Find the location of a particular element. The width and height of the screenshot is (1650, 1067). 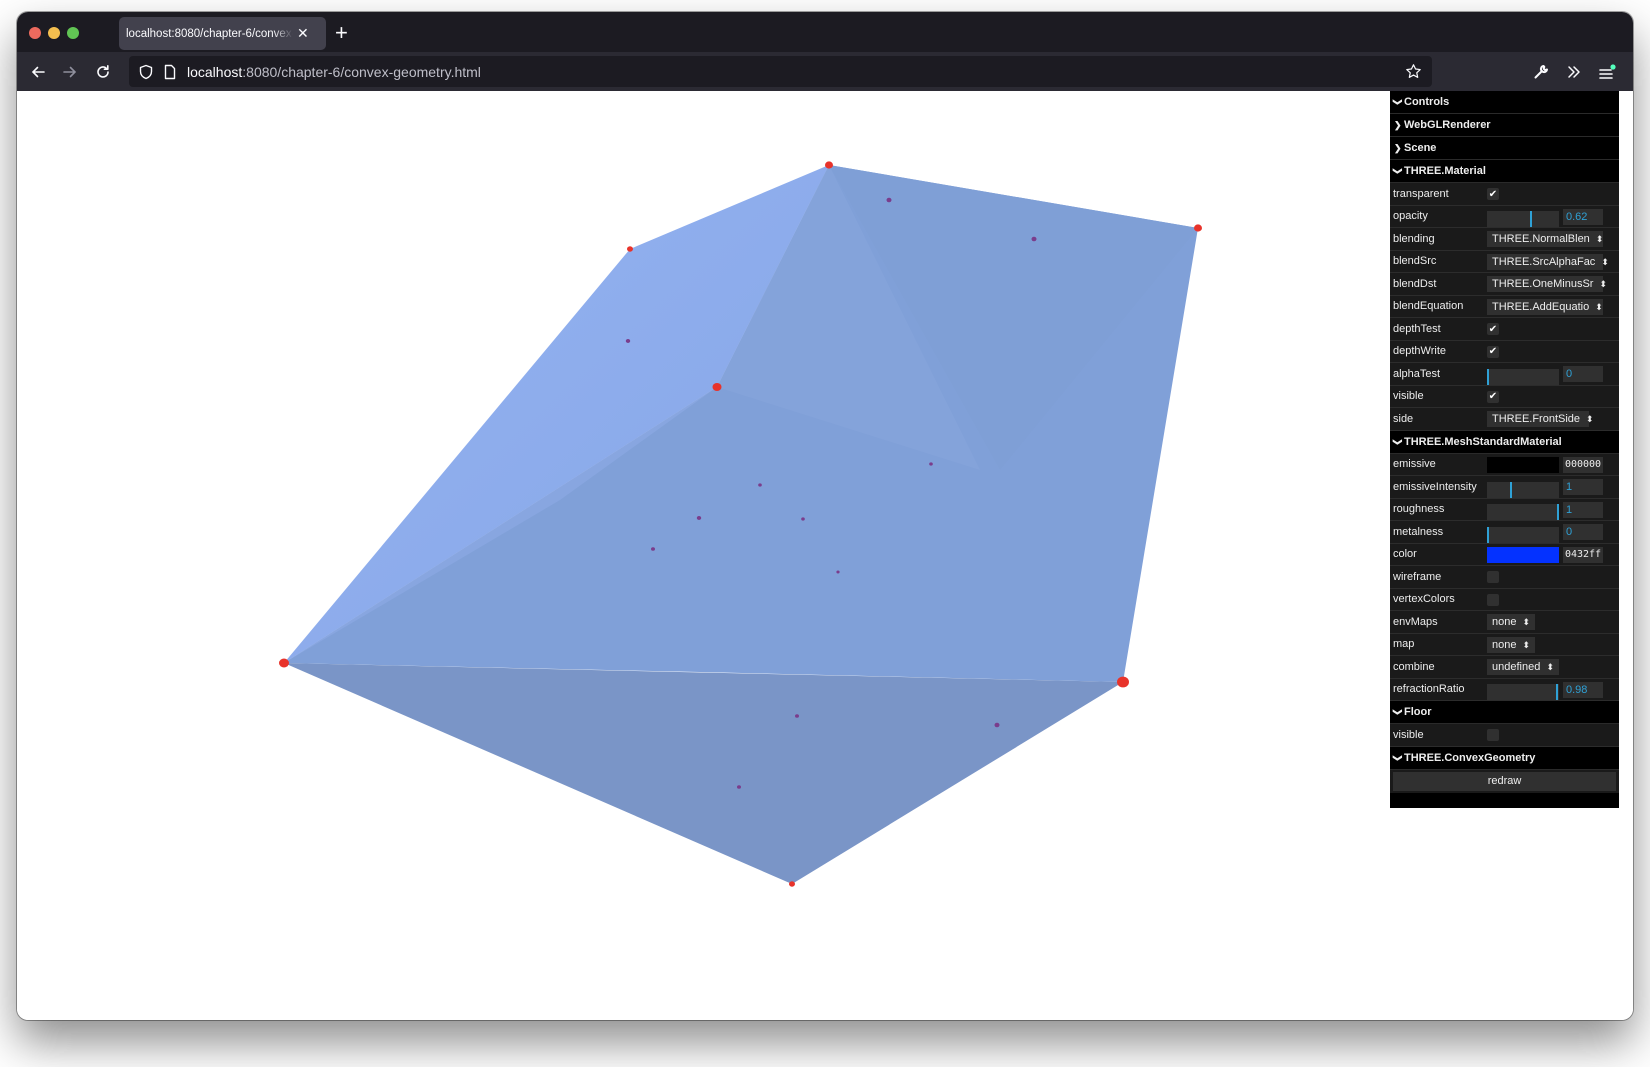

close-window-button is located at coordinates (35, 33).